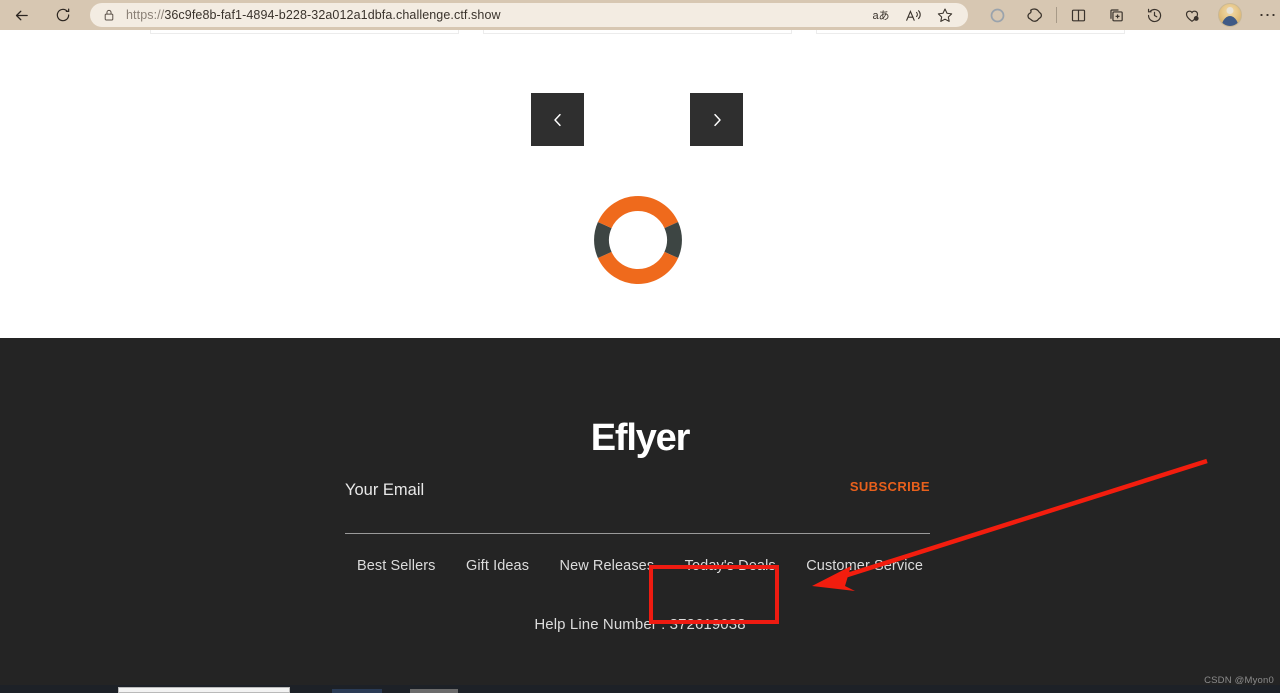  I want to click on settings-more-icon: ⋯, so click(1264, 15).